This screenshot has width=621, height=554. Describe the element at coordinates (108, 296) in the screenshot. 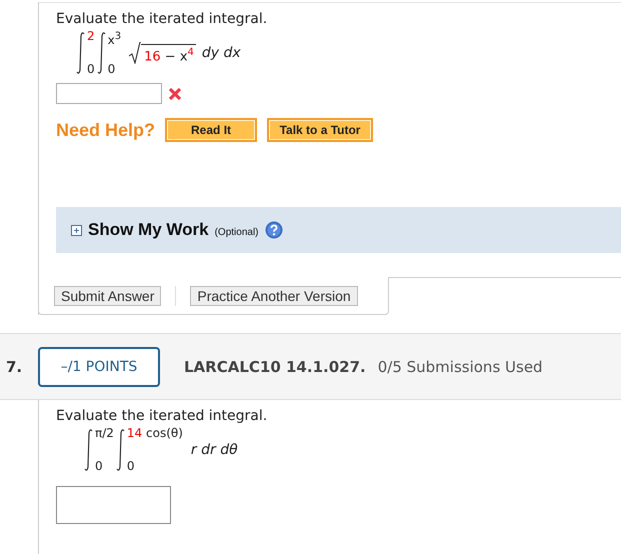

I see `submit-answer-button: Submit Answer` at that location.